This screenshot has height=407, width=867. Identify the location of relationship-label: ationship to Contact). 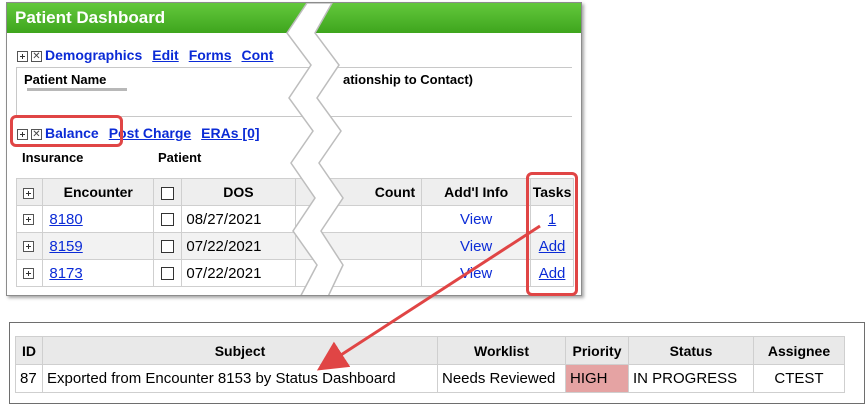
(408, 79).